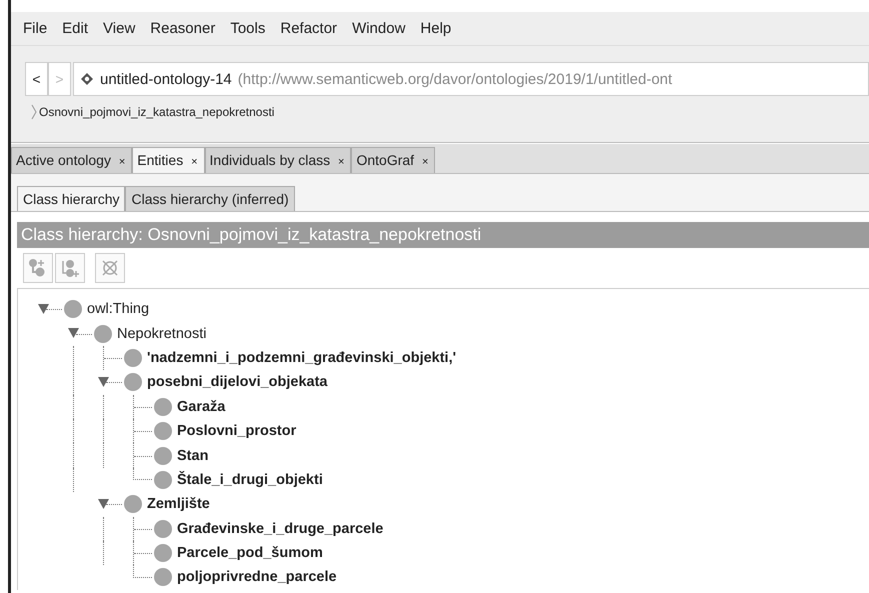 The width and height of the screenshot is (869, 593). What do you see at coordinates (36, 79) in the screenshot?
I see `nav-button: <` at bounding box center [36, 79].